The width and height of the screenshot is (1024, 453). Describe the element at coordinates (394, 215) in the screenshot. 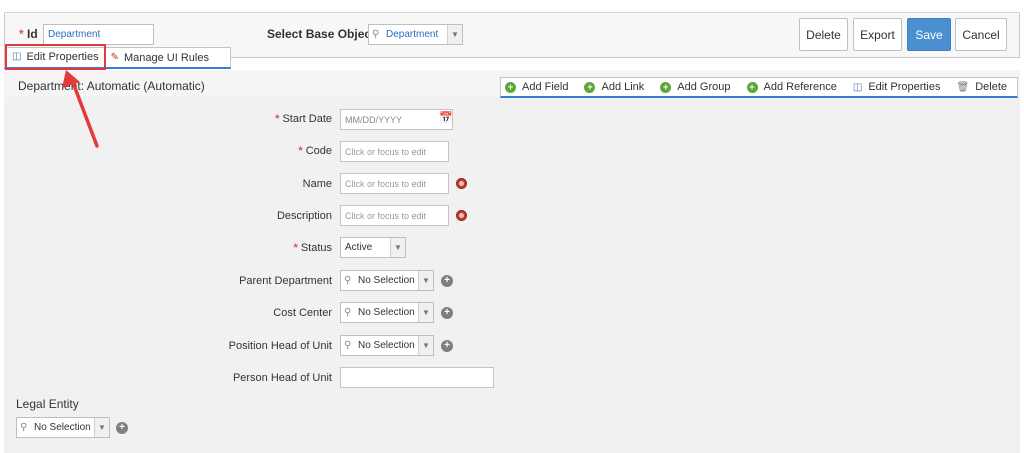

I see `description-input: Click or focus to edit` at that location.